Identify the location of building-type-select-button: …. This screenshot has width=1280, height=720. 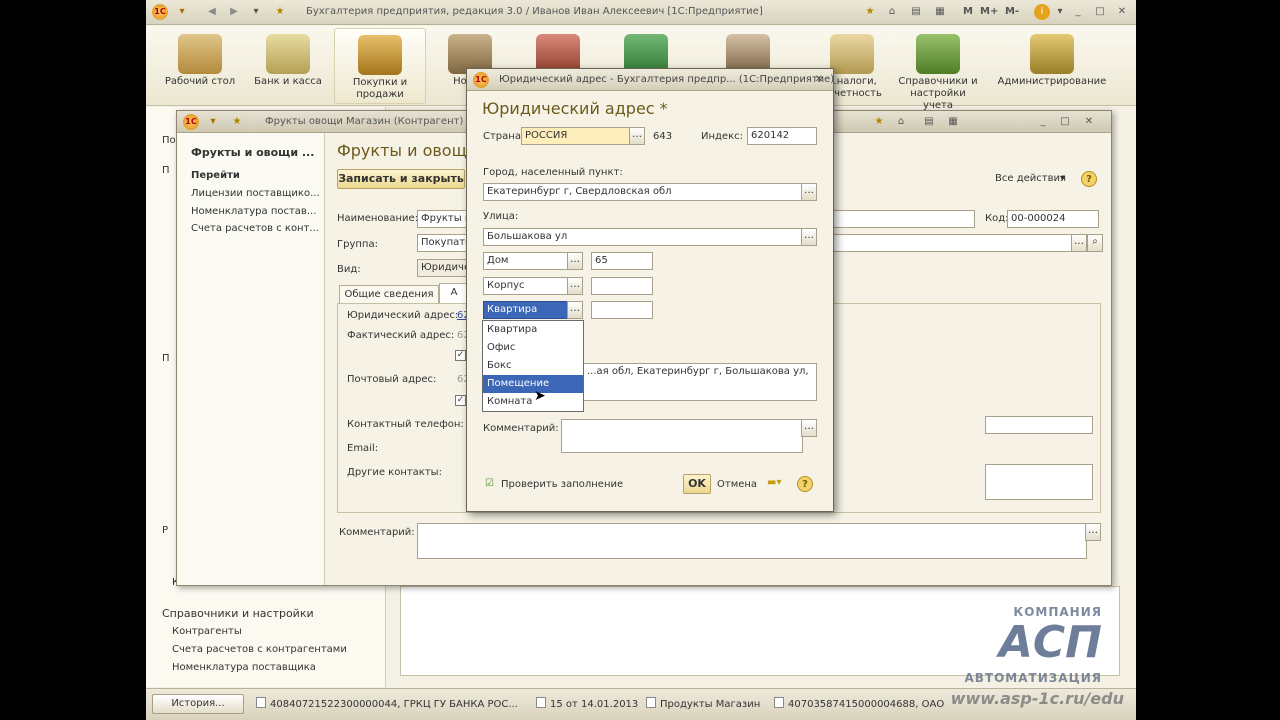
(575, 286).